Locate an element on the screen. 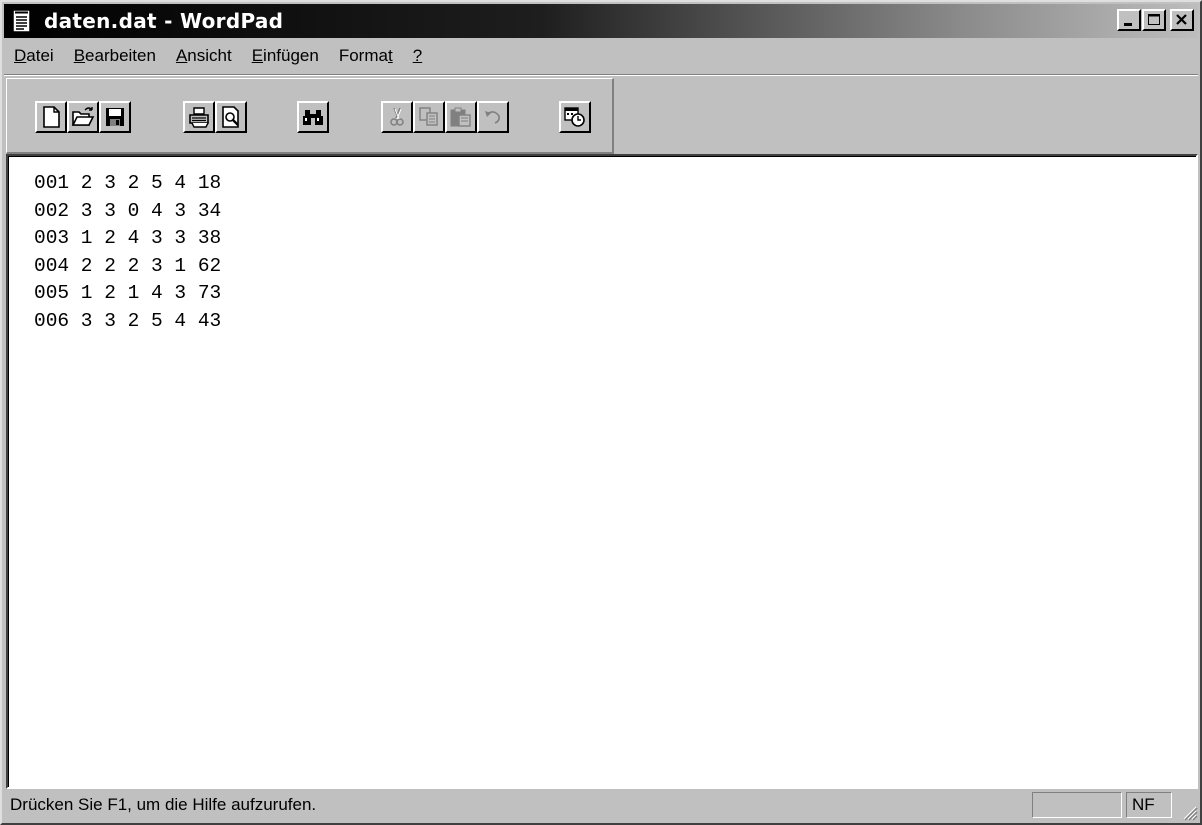 The image size is (1202, 825). minimize-icon is located at coordinates (1128, 24).